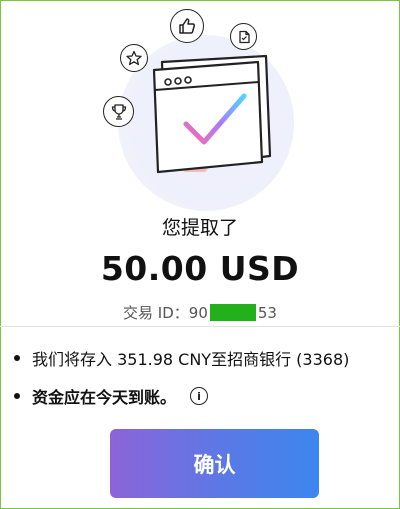 This screenshot has height=509, width=400. I want to click on divider, so click(200, 326).